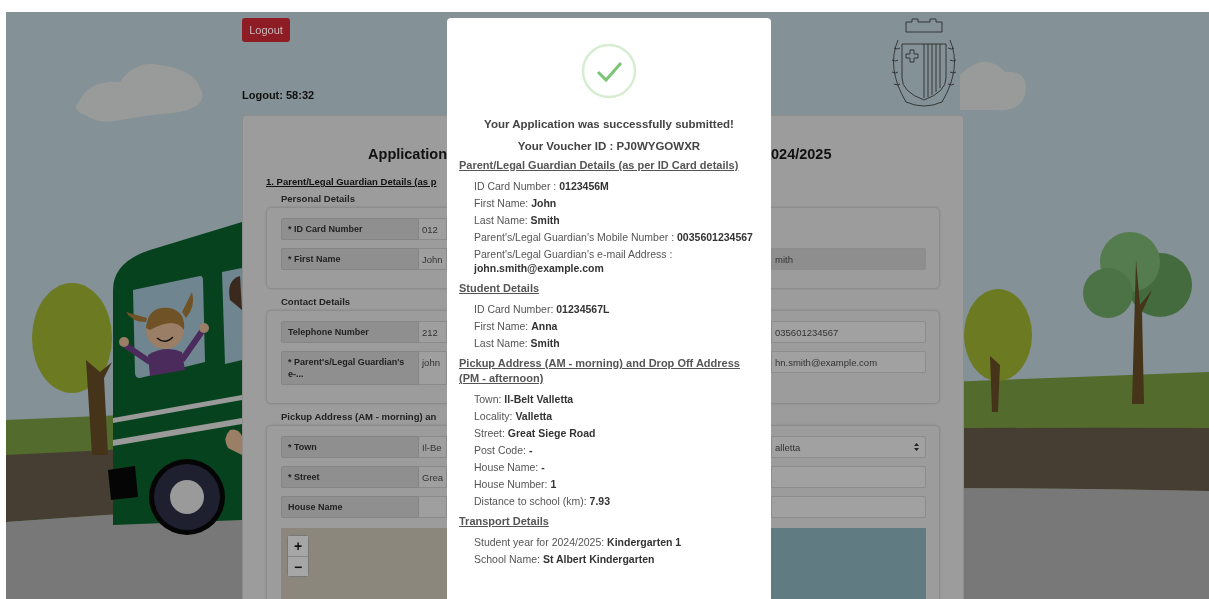 The height and width of the screenshot is (599, 1209). I want to click on section-heading: Transport Details, so click(504, 521).